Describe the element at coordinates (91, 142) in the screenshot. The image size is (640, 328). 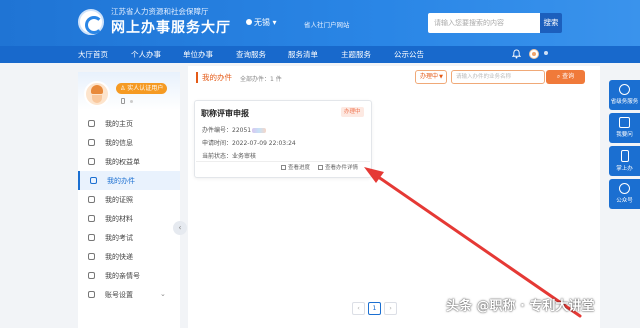
I see `info-icon` at that location.